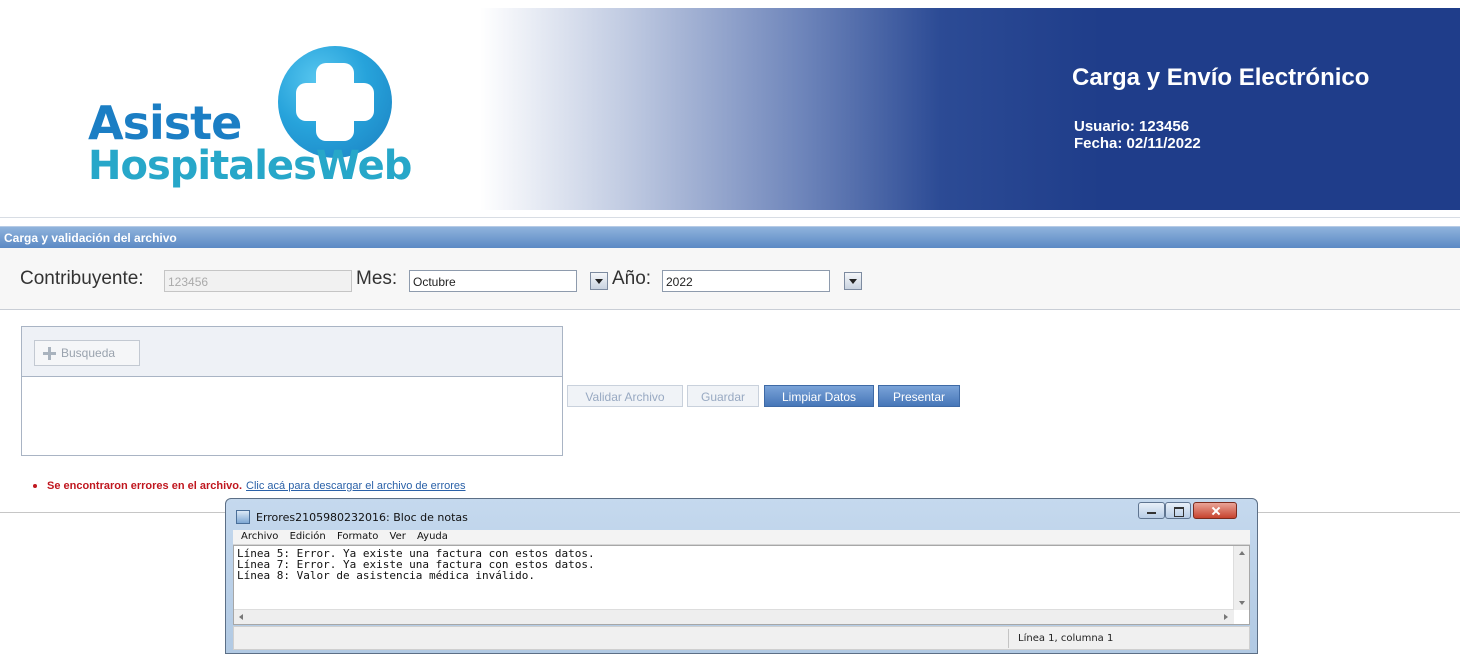  Describe the element at coordinates (259, 536) in the screenshot. I see `menu-archivo: Archivo` at that location.